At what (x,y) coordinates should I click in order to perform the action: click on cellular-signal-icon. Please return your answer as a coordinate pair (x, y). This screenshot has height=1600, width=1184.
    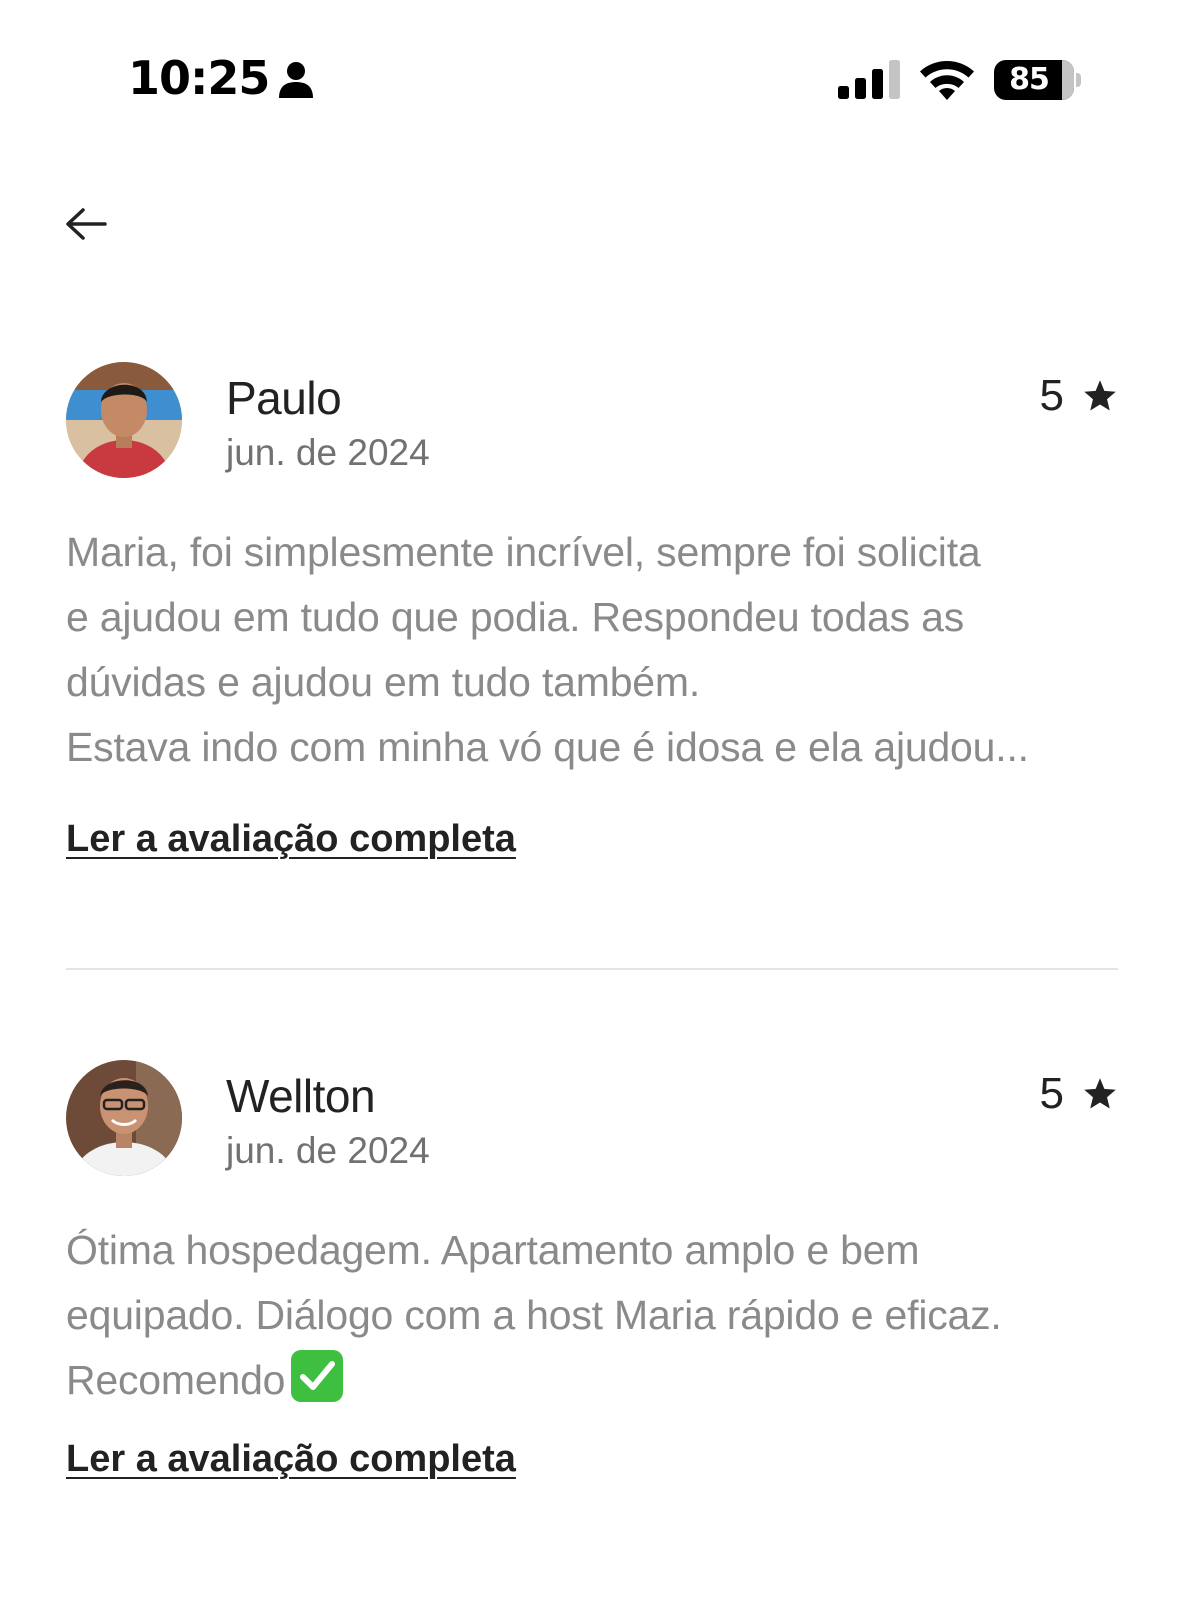
    Looking at the image, I should click on (869, 79).